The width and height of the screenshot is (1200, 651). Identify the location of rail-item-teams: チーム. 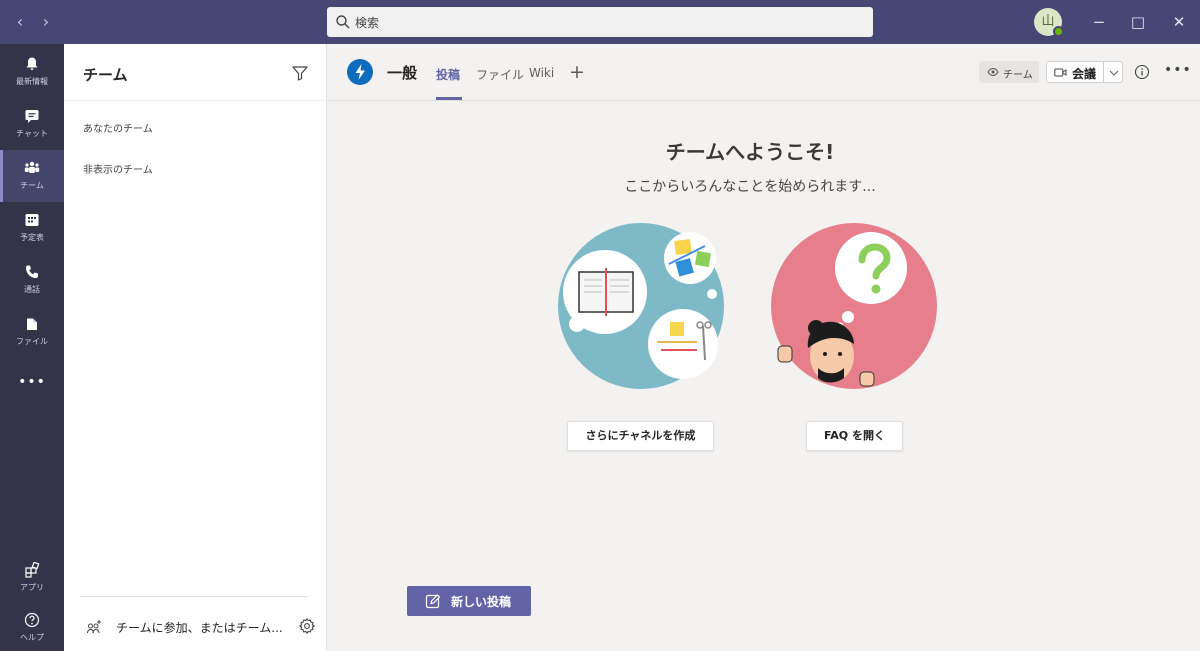
(32, 176).